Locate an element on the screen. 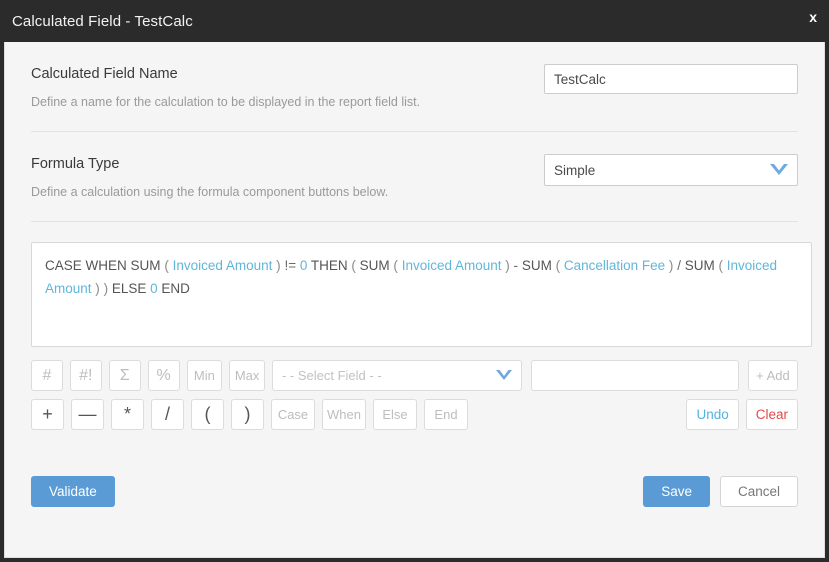 This screenshot has height=562, width=829. undo-button: Undo is located at coordinates (712, 414).